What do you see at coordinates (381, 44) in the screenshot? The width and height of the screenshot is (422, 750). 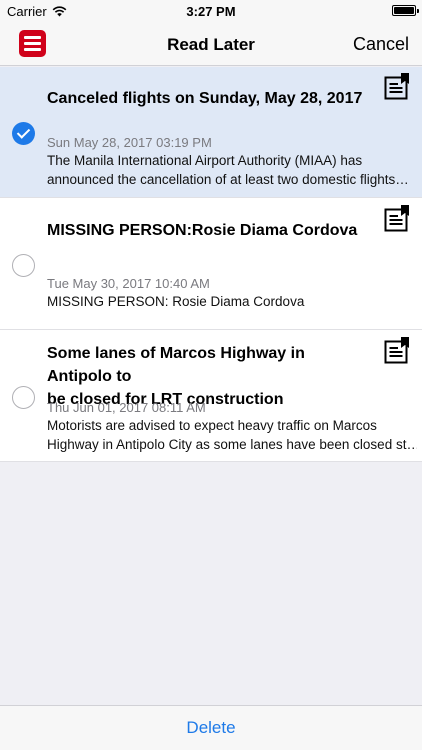 I see `cancel-button: Cancel` at bounding box center [381, 44].